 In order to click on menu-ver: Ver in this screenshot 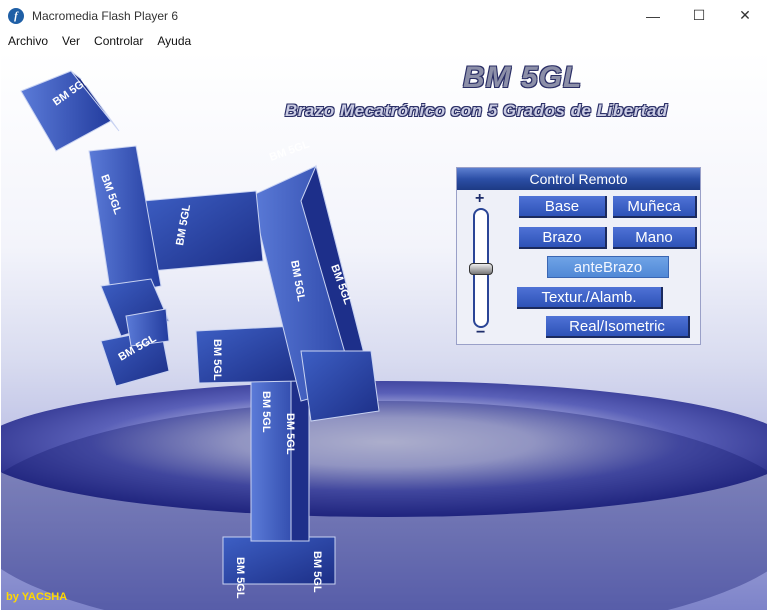, I will do `click(71, 41)`.